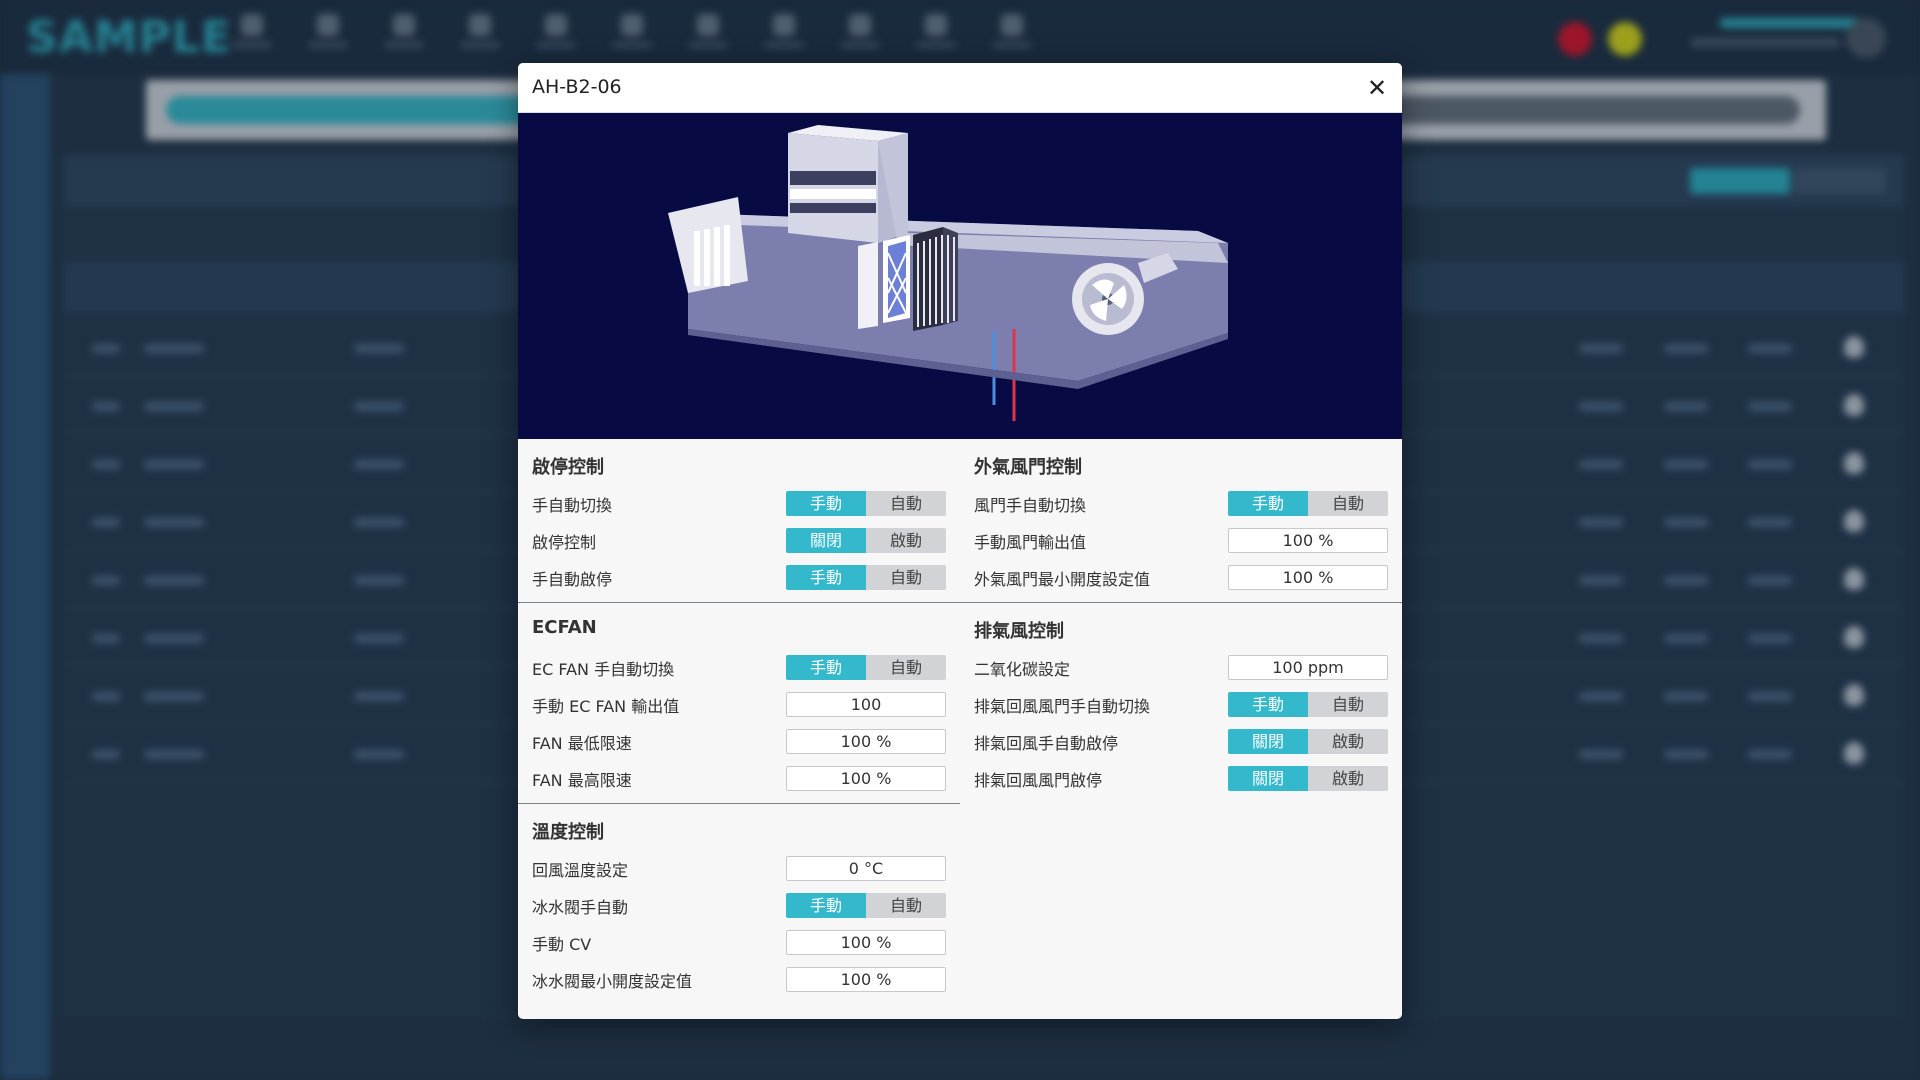  I want to click on exhaust-damper-manual-auto-toggle: 手動 自動, so click(1308, 704).